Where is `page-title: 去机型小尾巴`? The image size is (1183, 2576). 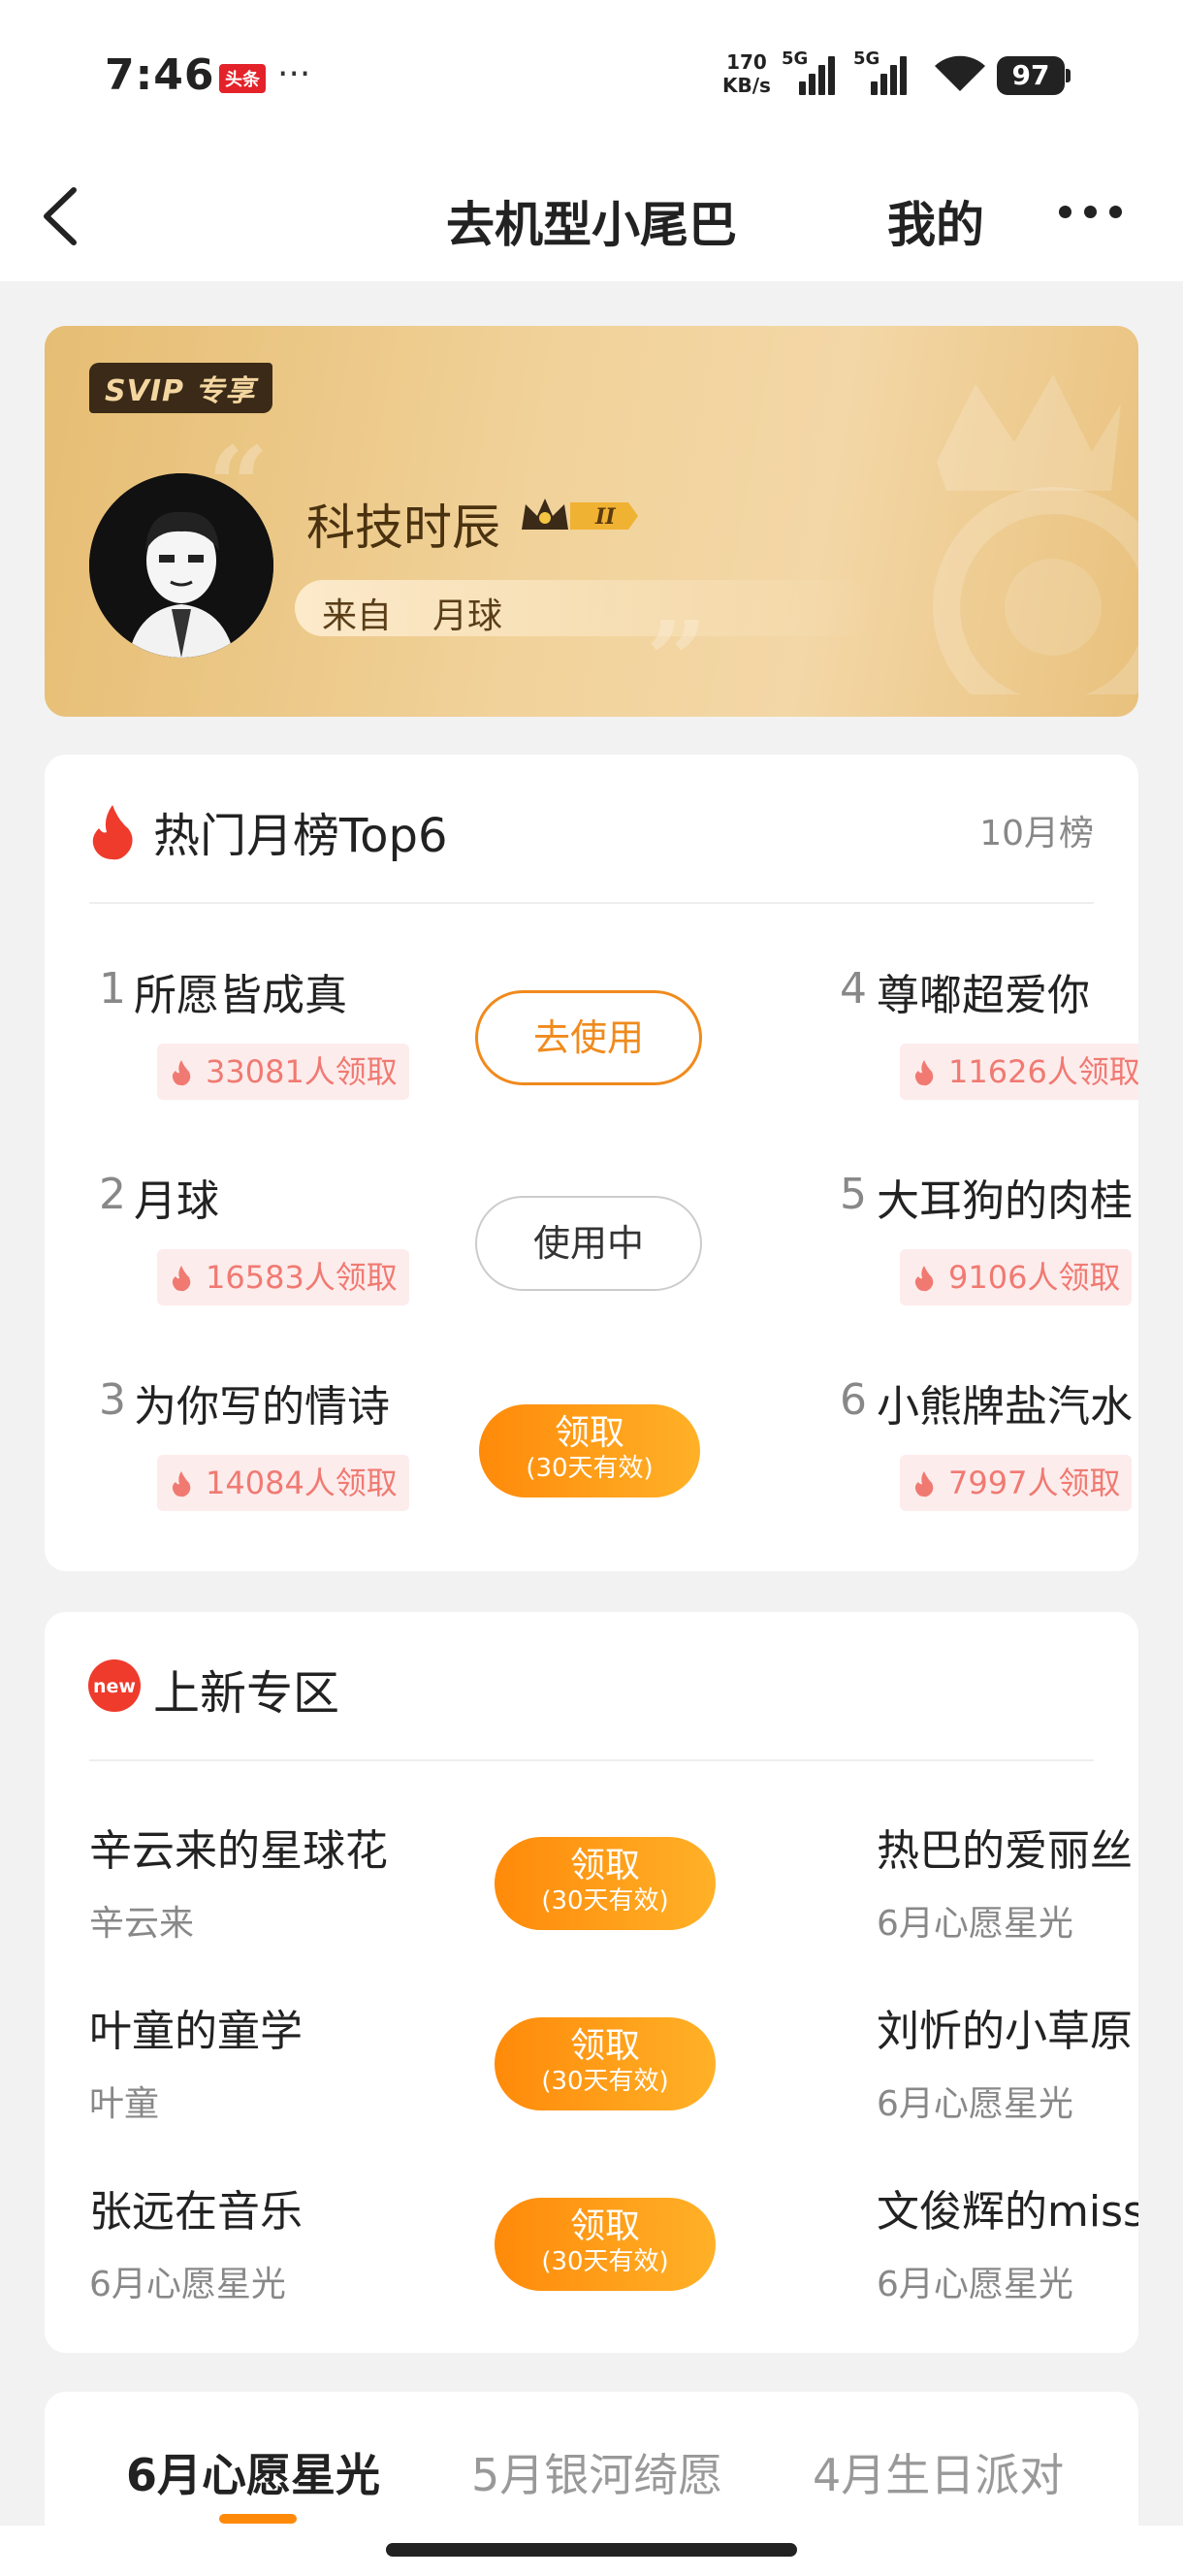
page-title: 去机型小尾巴 is located at coordinates (591, 225).